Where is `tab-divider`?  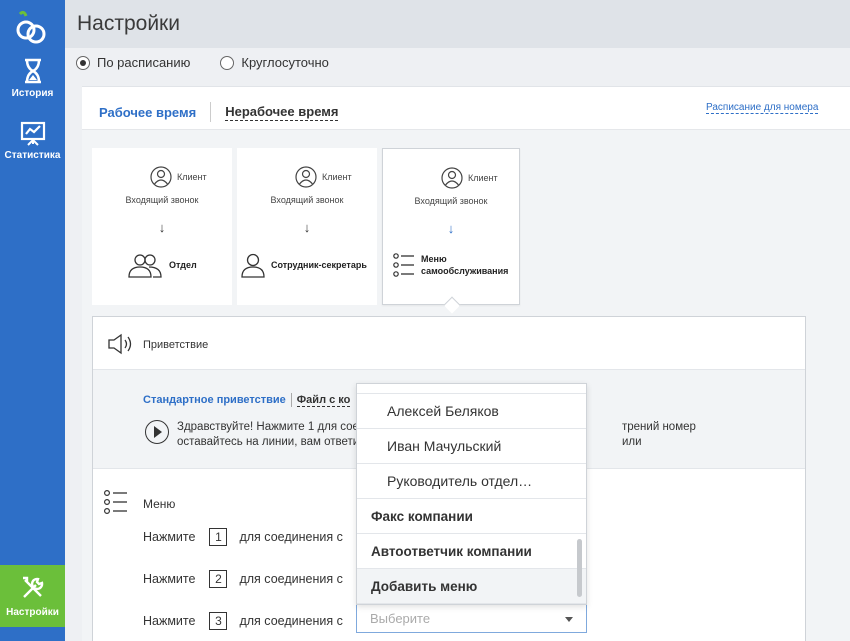
tab-divider is located at coordinates (211, 112).